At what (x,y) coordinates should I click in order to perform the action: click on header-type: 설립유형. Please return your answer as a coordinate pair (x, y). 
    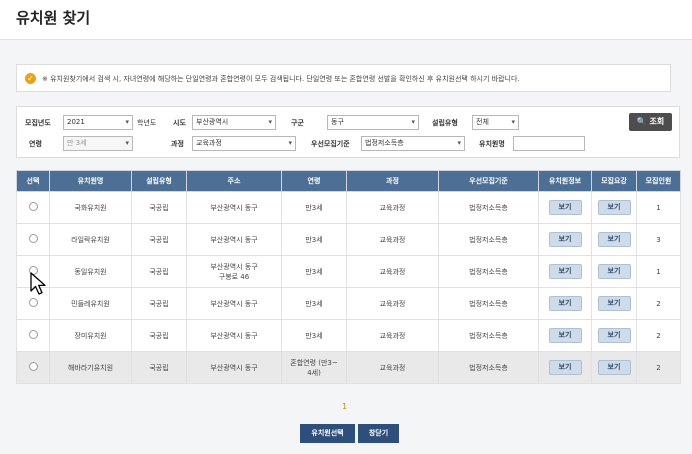
    Looking at the image, I should click on (159, 181).